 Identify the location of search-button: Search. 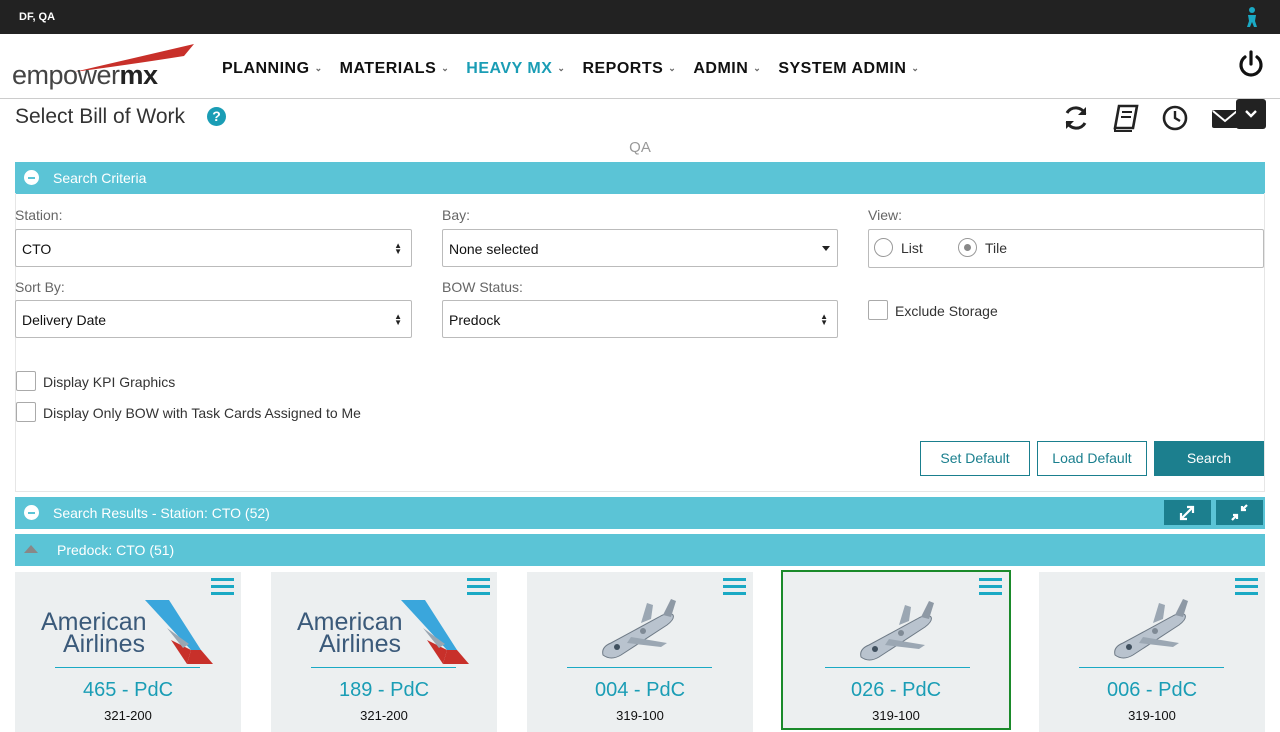
(1209, 458).